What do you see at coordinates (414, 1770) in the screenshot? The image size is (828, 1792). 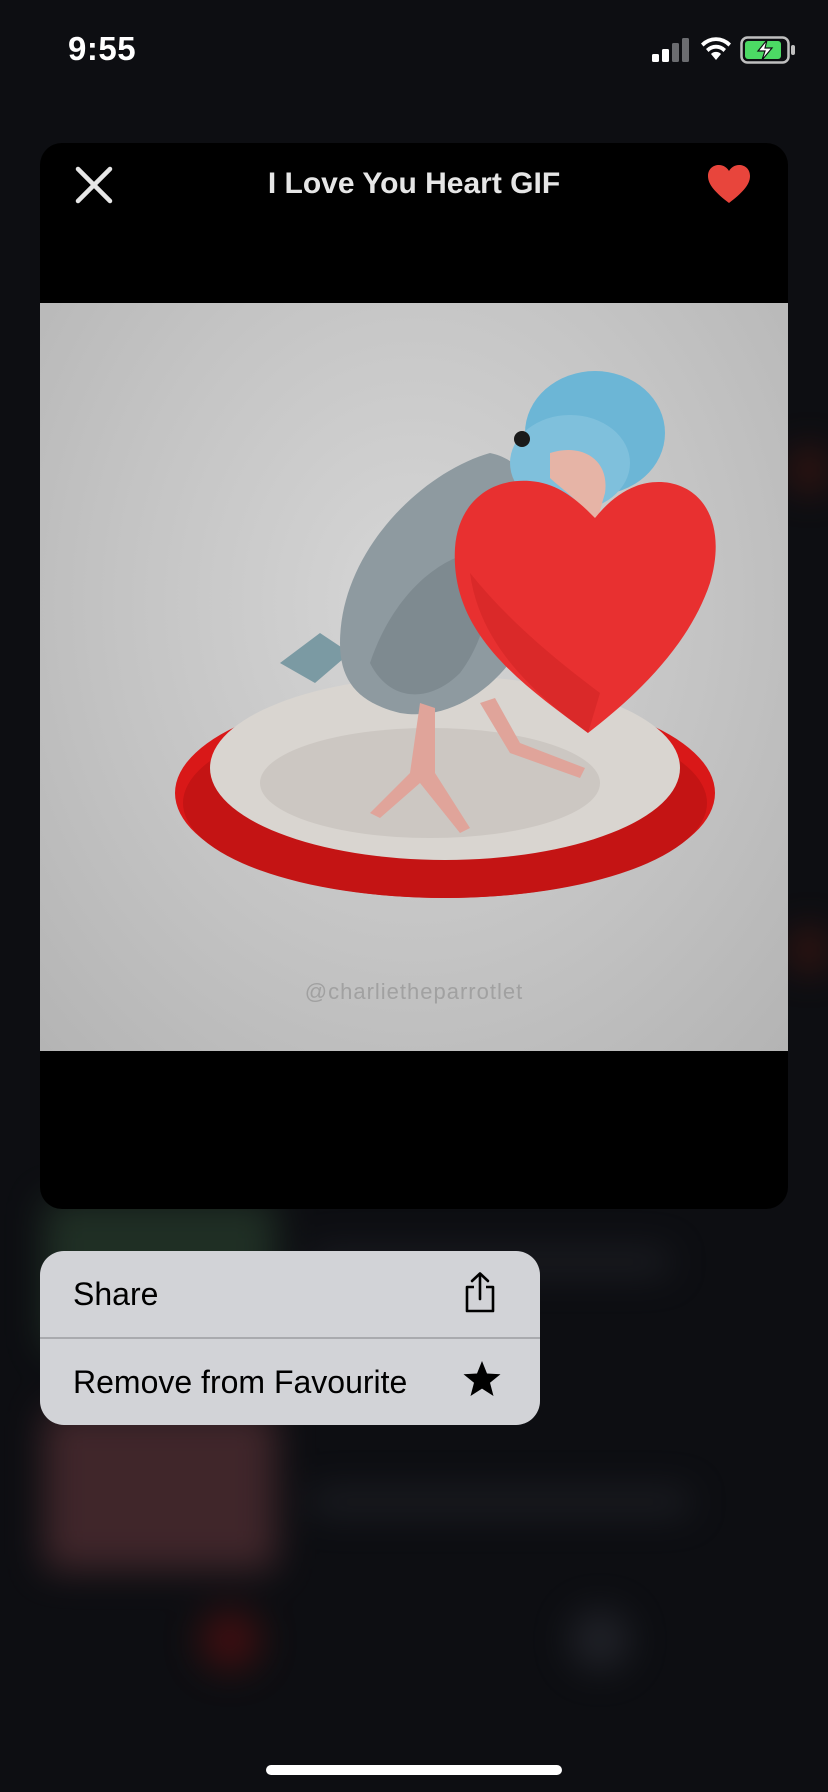 I see `home-indicator` at bounding box center [414, 1770].